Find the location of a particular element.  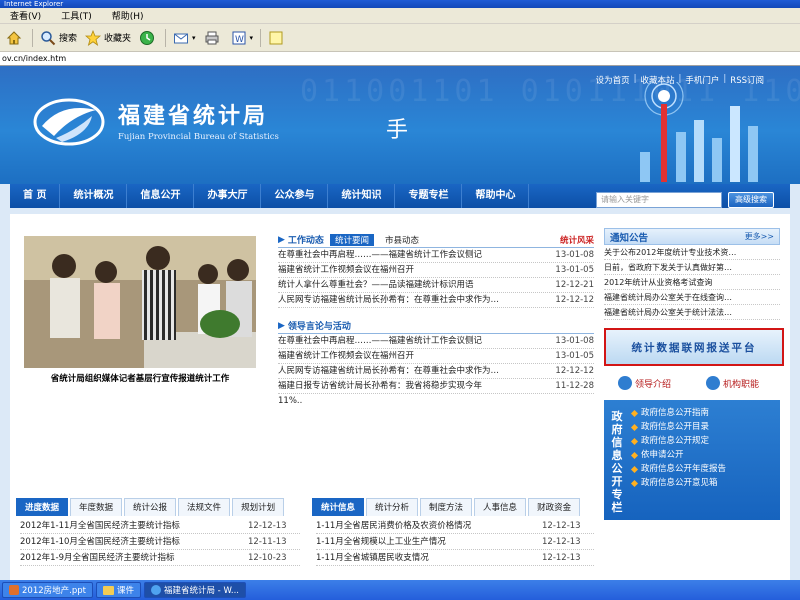

tab-methods: 制度方法 is located at coordinates (446, 507).